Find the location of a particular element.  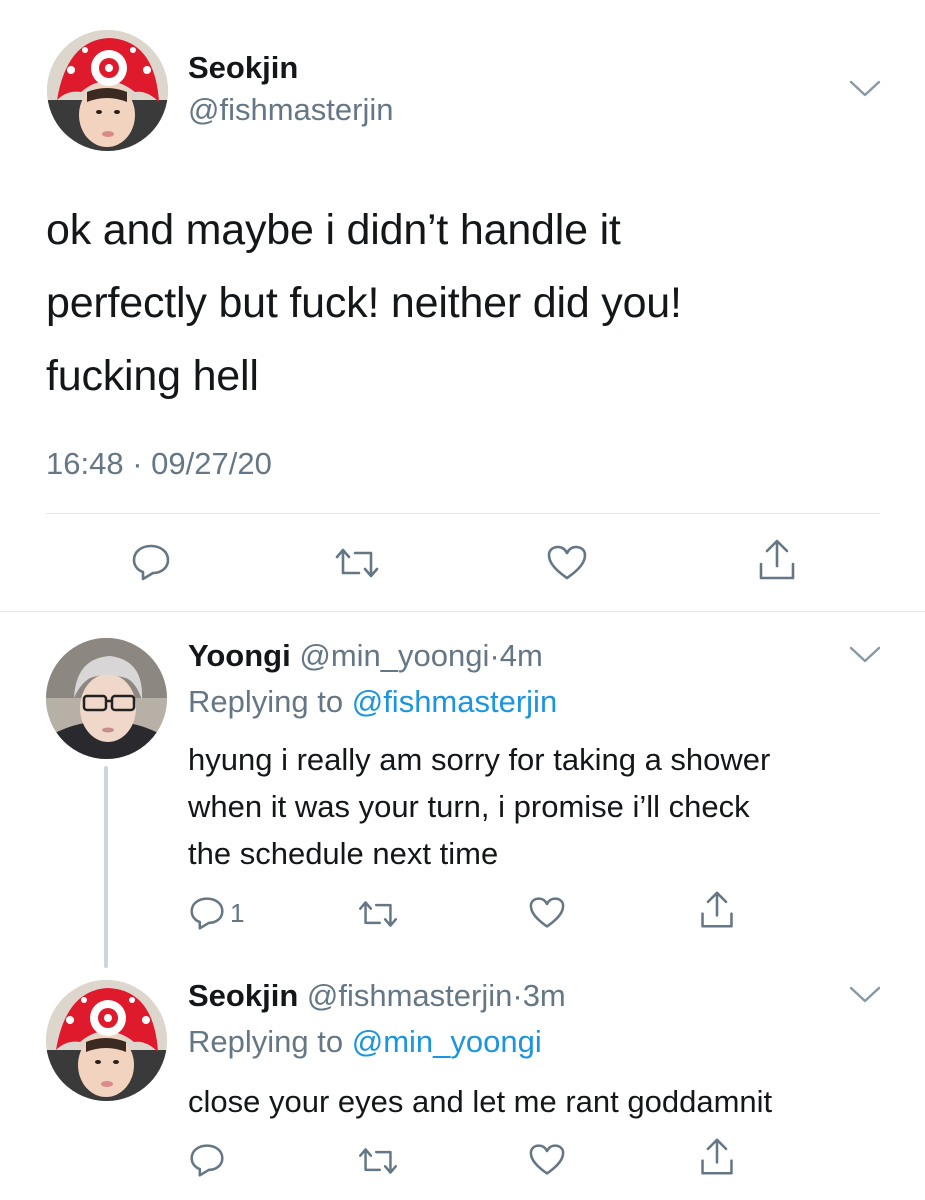

replying-to-handle-link: @min_yoongi is located at coordinates (447, 1041).